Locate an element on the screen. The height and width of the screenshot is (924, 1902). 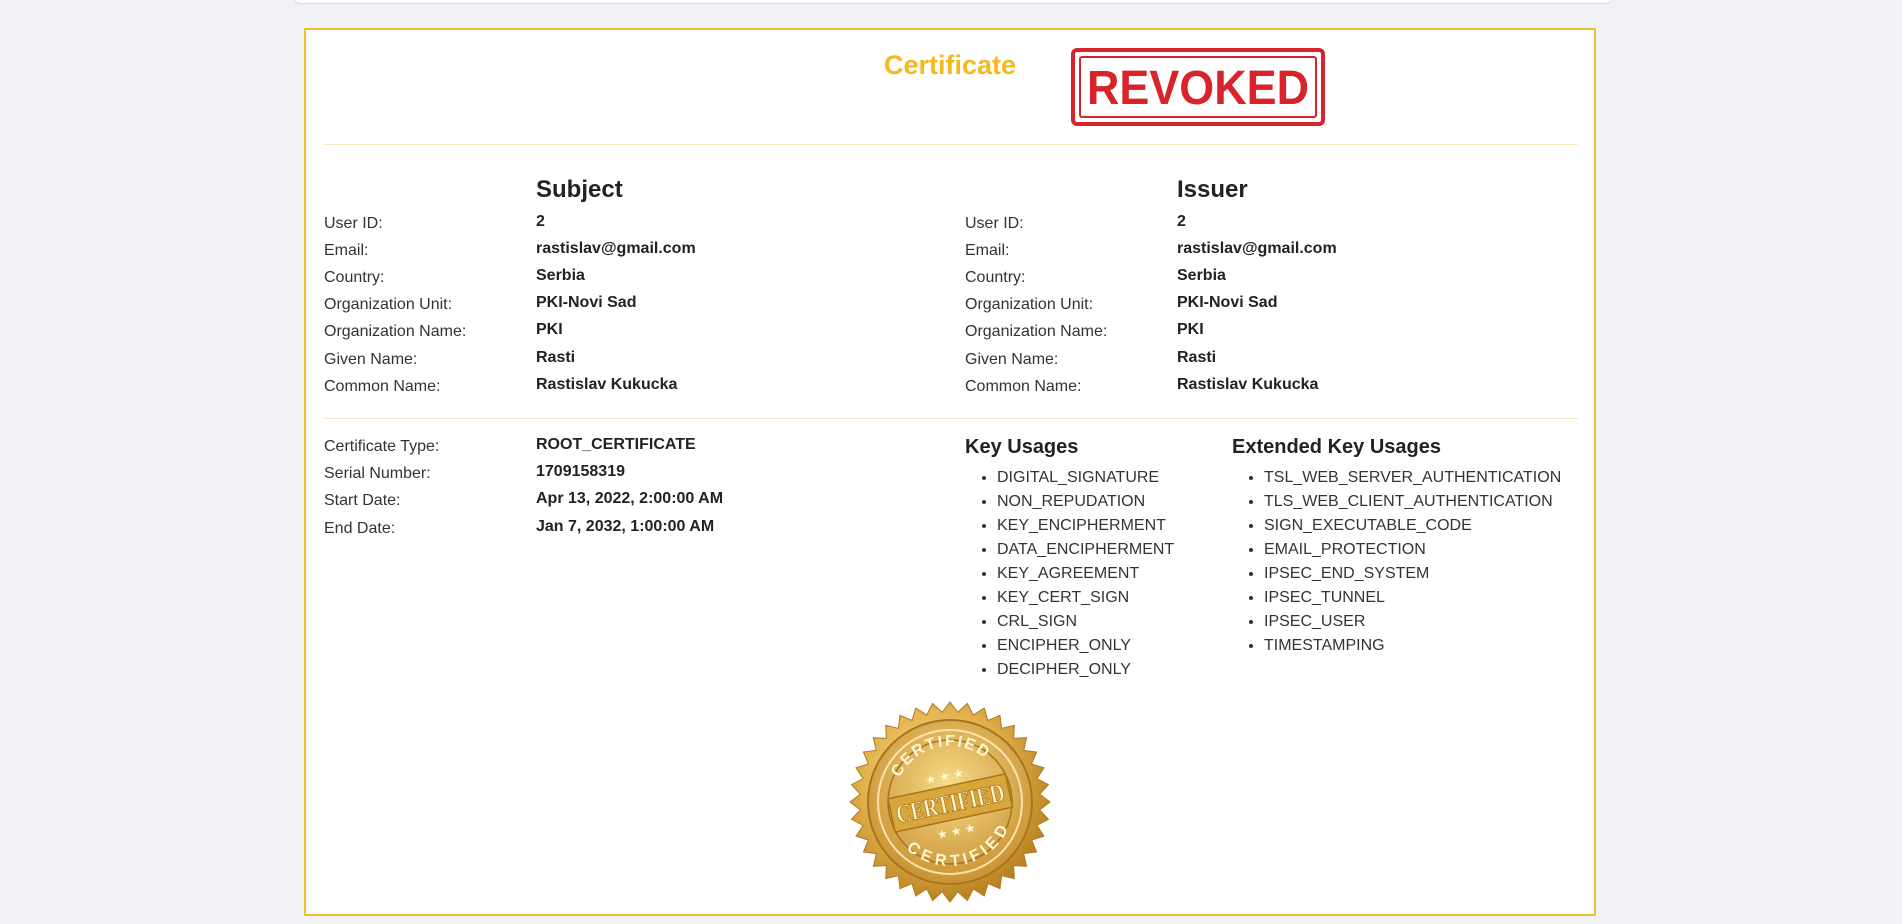
issuer-given-name-value: Rasti is located at coordinates (1197, 357).